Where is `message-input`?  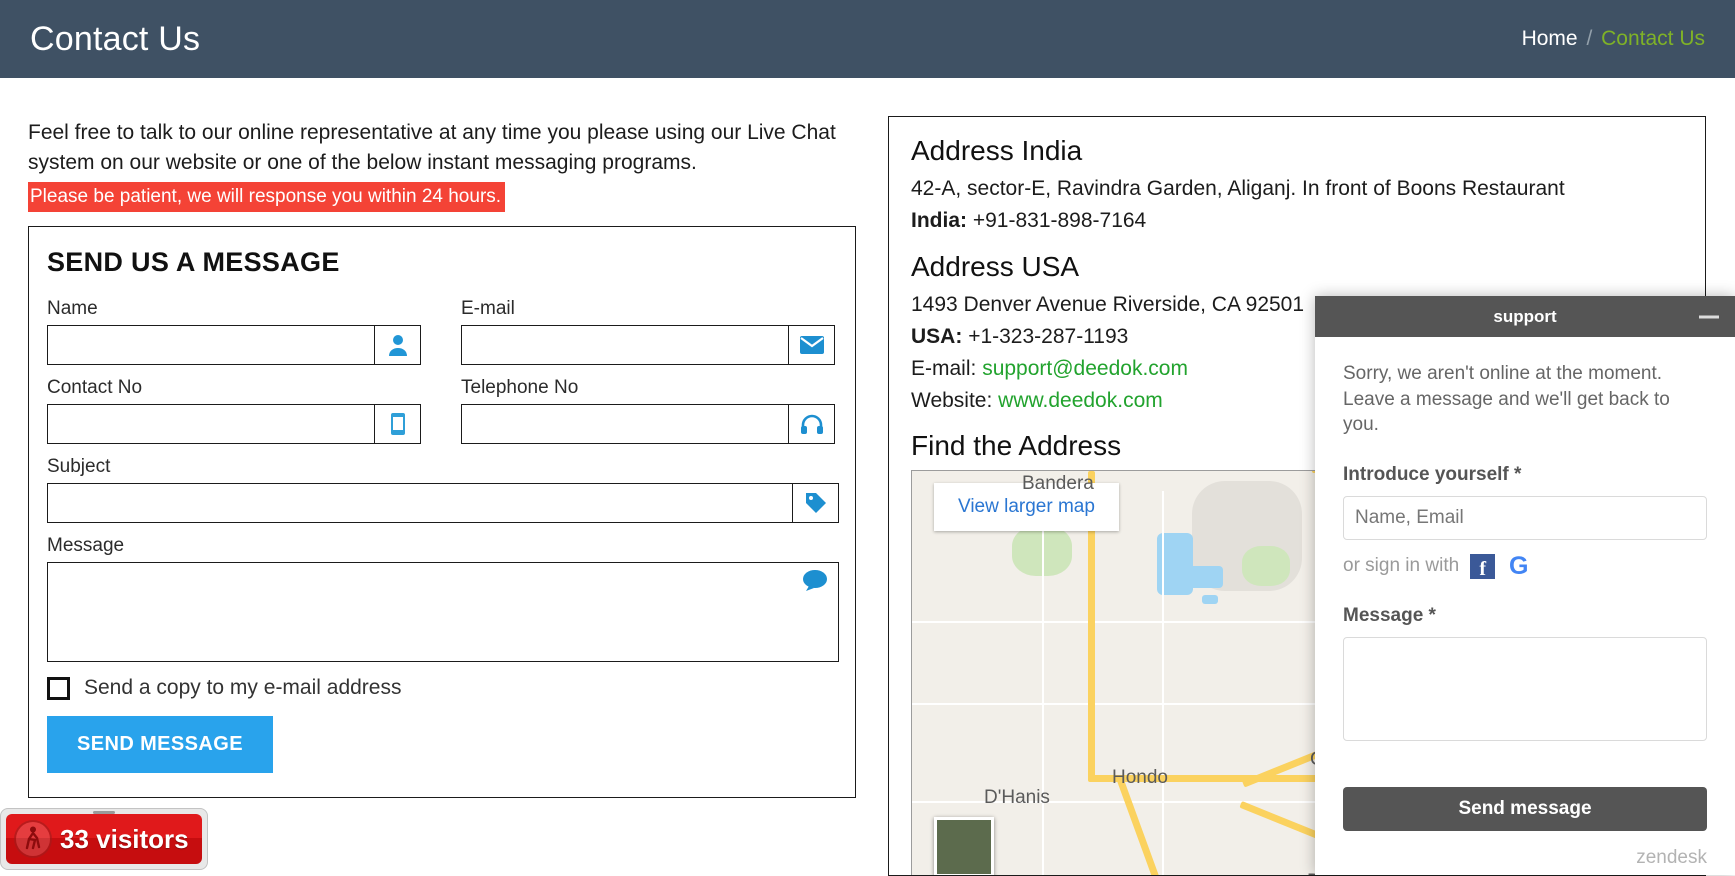
message-input is located at coordinates (443, 612).